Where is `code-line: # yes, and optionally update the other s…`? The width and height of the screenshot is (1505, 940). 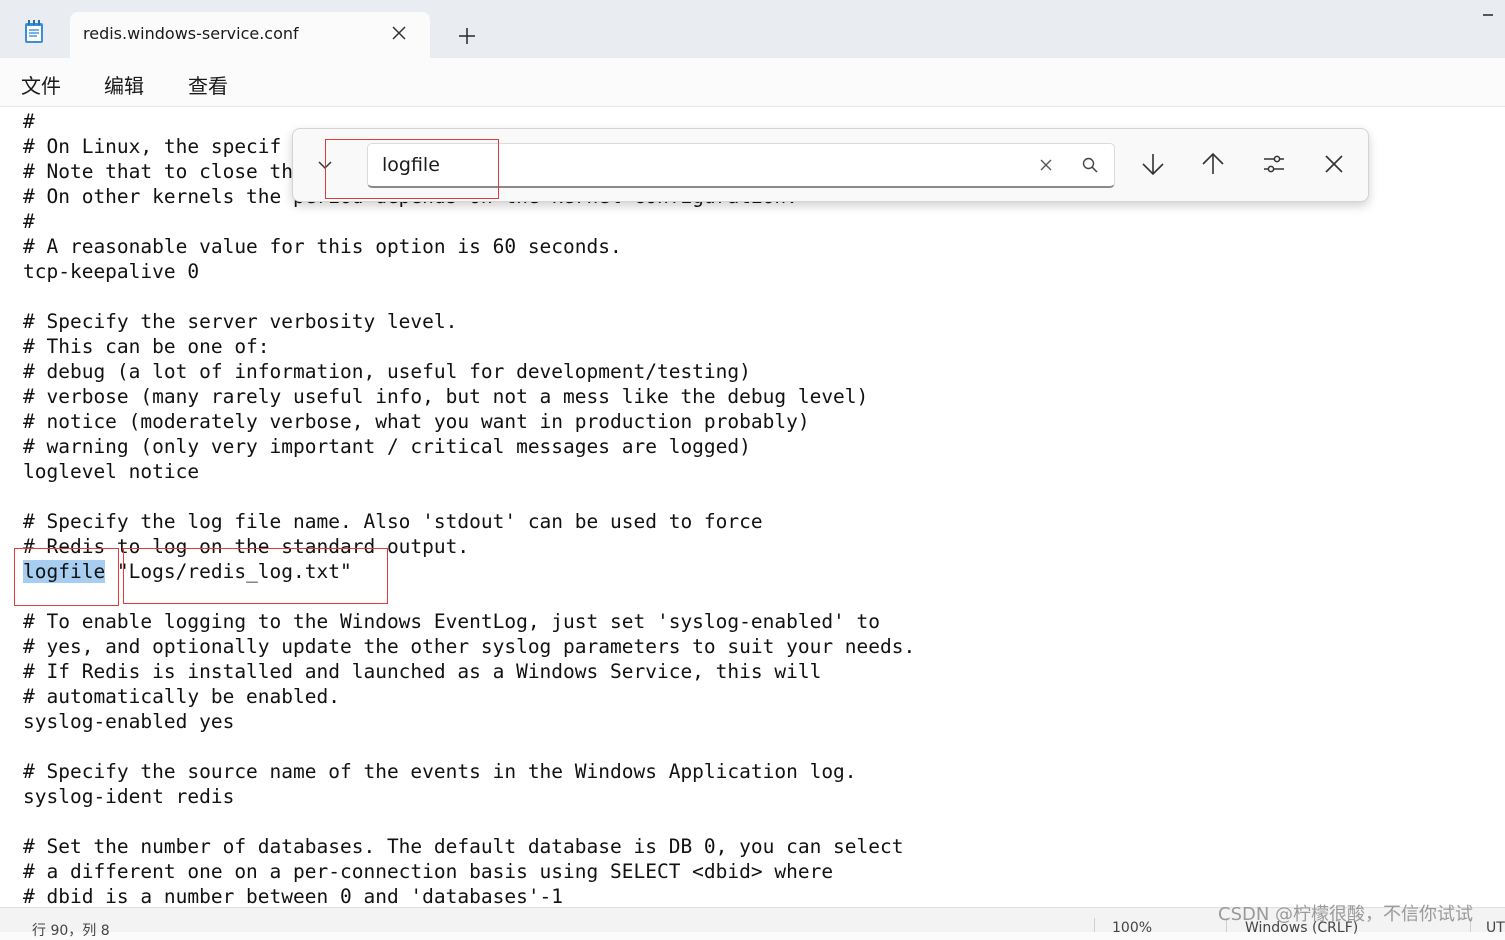
code-line: # yes, and optionally update the other s… is located at coordinates (469, 646).